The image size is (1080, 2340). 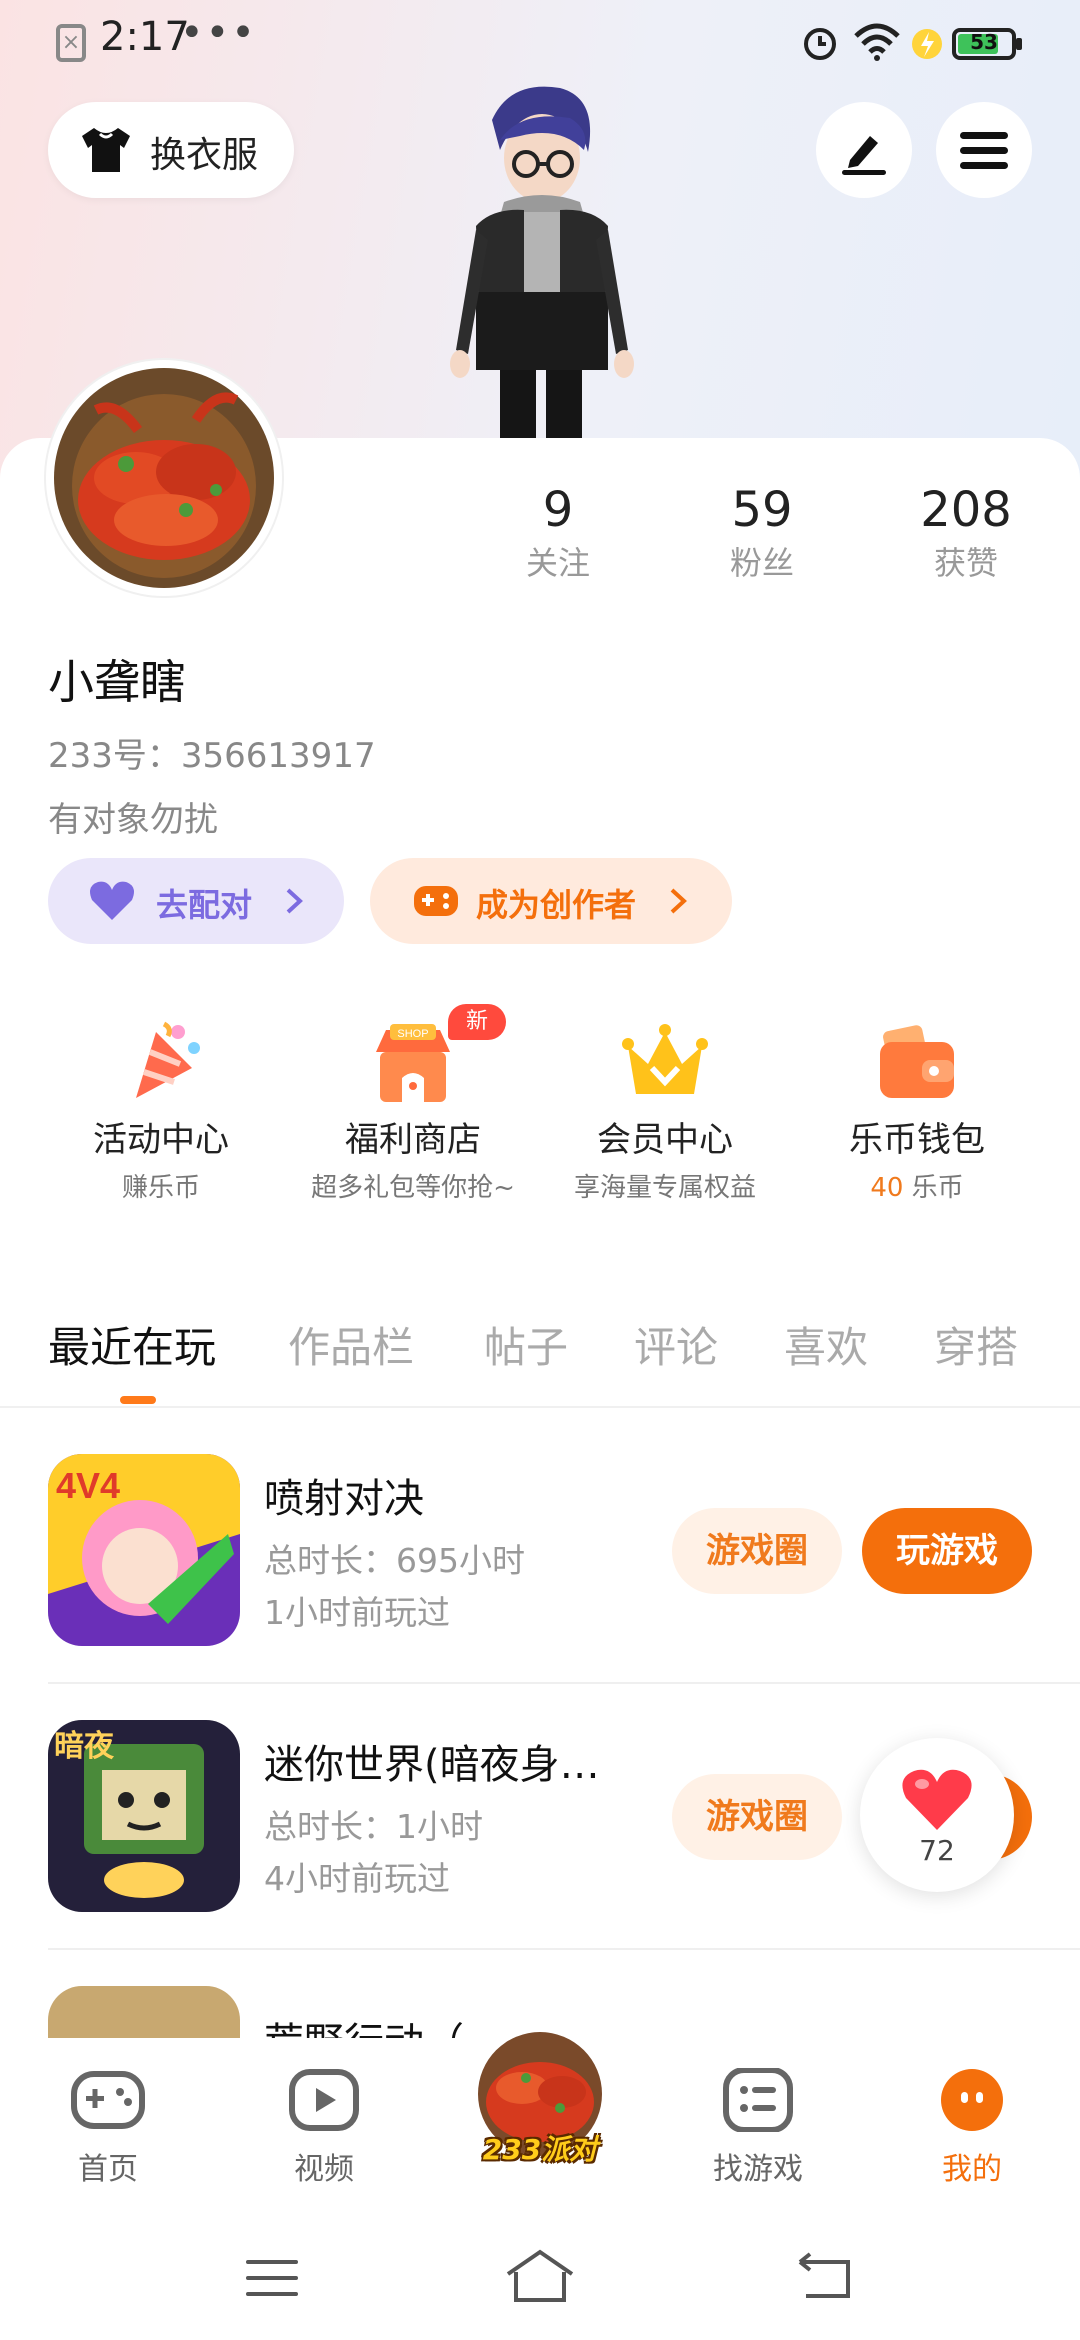 I want to click on profile-bio: 有对象勿扰, so click(x=133, y=820).